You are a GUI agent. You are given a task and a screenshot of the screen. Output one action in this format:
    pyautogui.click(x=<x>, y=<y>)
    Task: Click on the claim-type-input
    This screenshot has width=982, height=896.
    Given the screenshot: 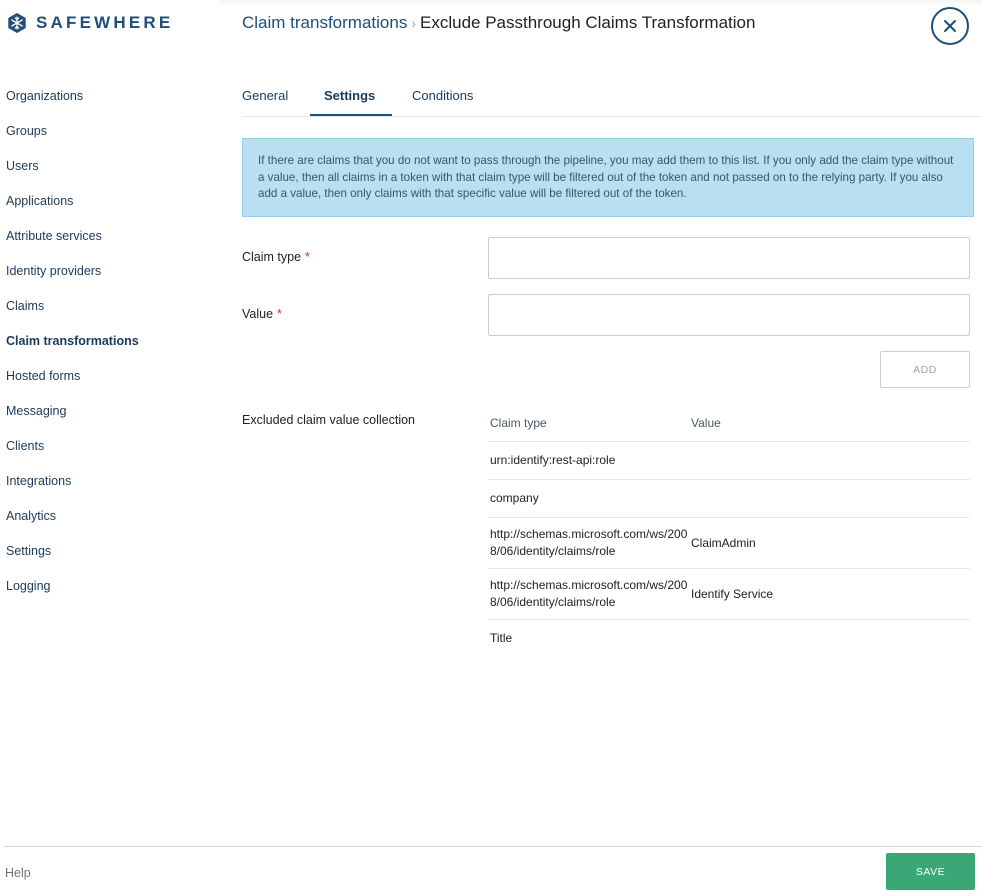 What is the action you would take?
    pyautogui.click(x=729, y=258)
    